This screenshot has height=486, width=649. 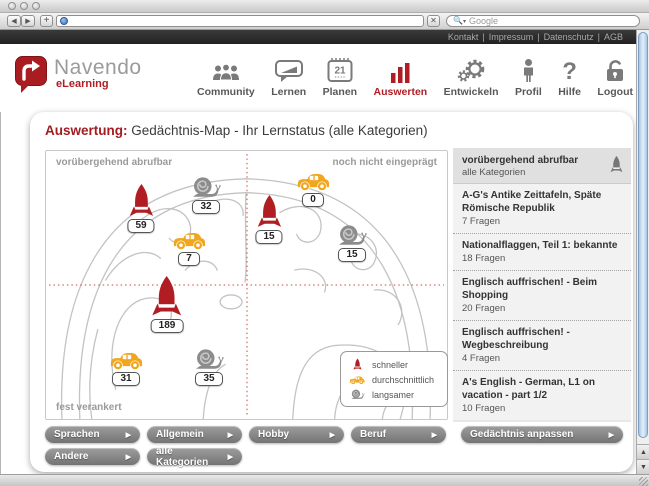 What do you see at coordinates (24, 6) in the screenshot?
I see `window-minimize-button` at bounding box center [24, 6].